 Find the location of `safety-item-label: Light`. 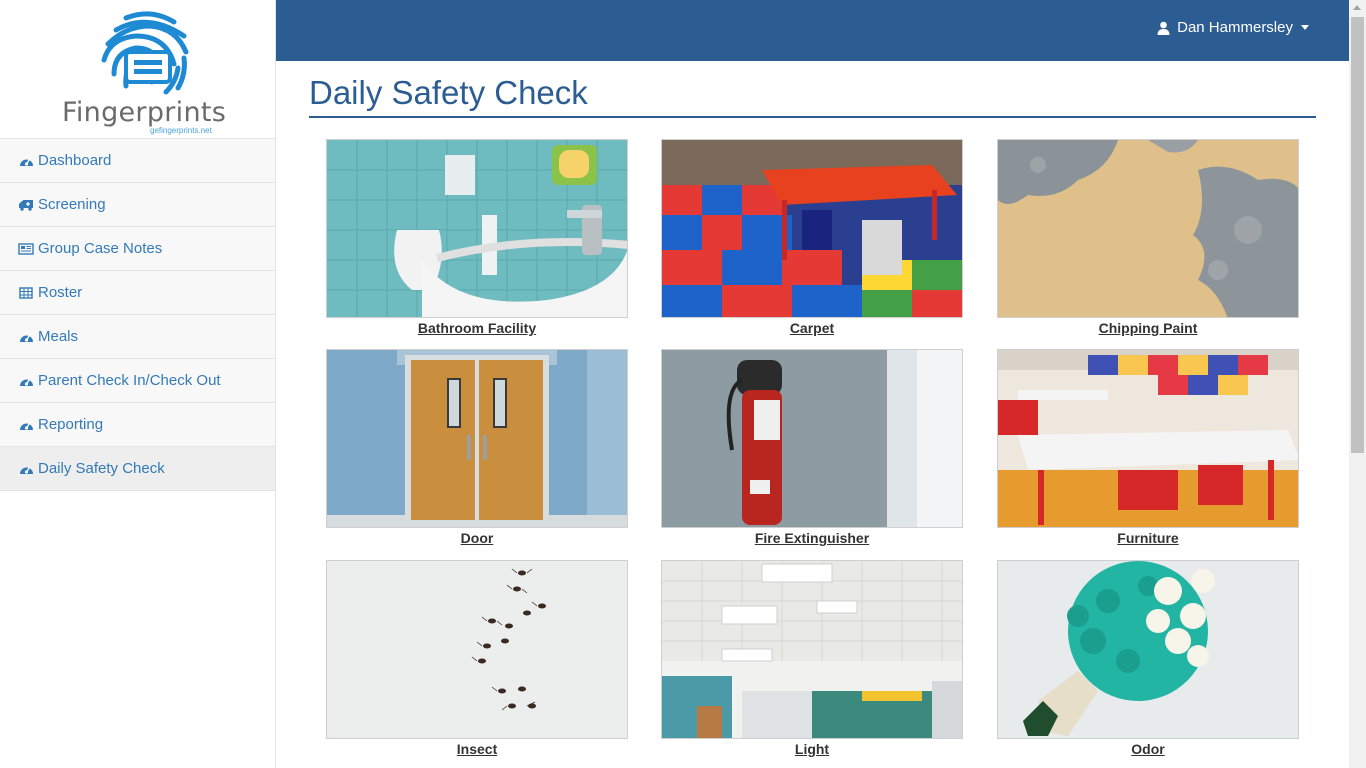

safety-item-label: Light is located at coordinates (812, 749).